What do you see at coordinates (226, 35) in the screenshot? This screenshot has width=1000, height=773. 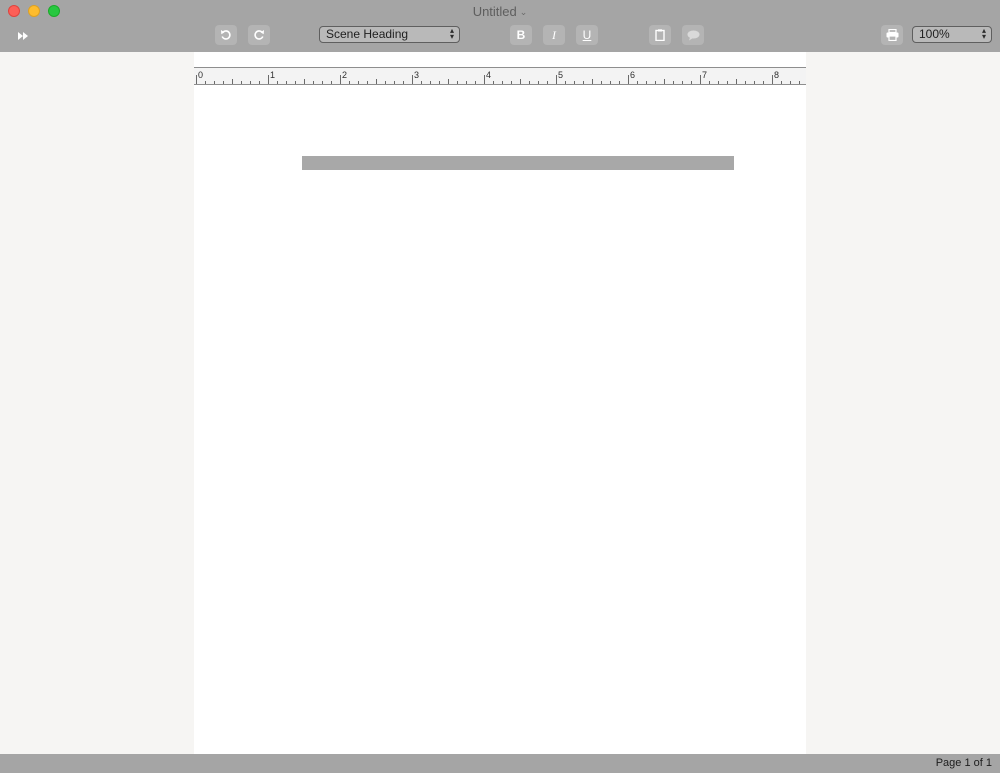 I see `undo-button` at bounding box center [226, 35].